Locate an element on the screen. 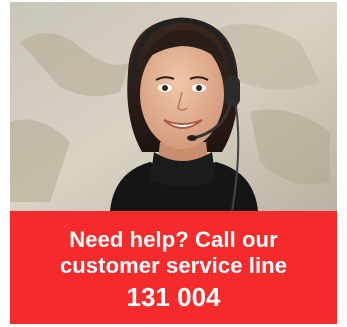 The height and width of the screenshot is (327, 347). cta-line-2: customer service line is located at coordinates (173, 265).